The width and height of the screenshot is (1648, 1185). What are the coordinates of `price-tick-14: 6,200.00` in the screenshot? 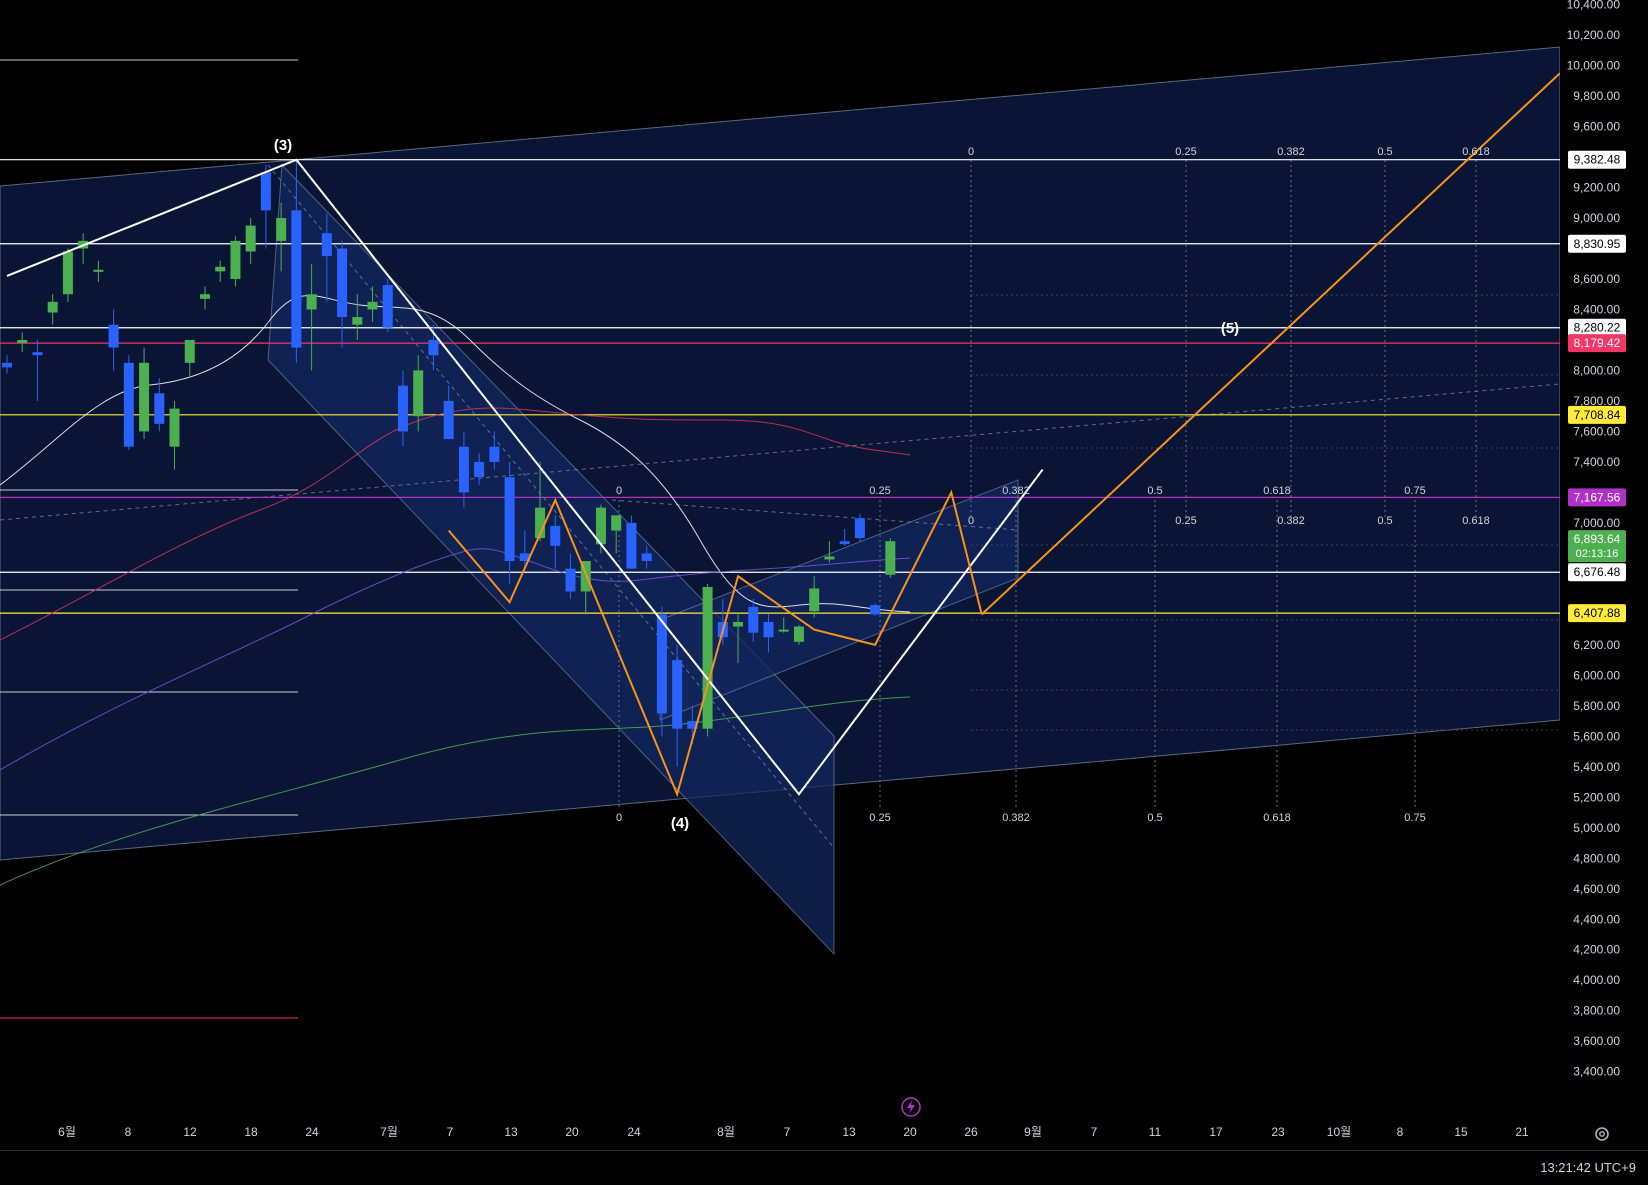 It's located at (1596, 645).